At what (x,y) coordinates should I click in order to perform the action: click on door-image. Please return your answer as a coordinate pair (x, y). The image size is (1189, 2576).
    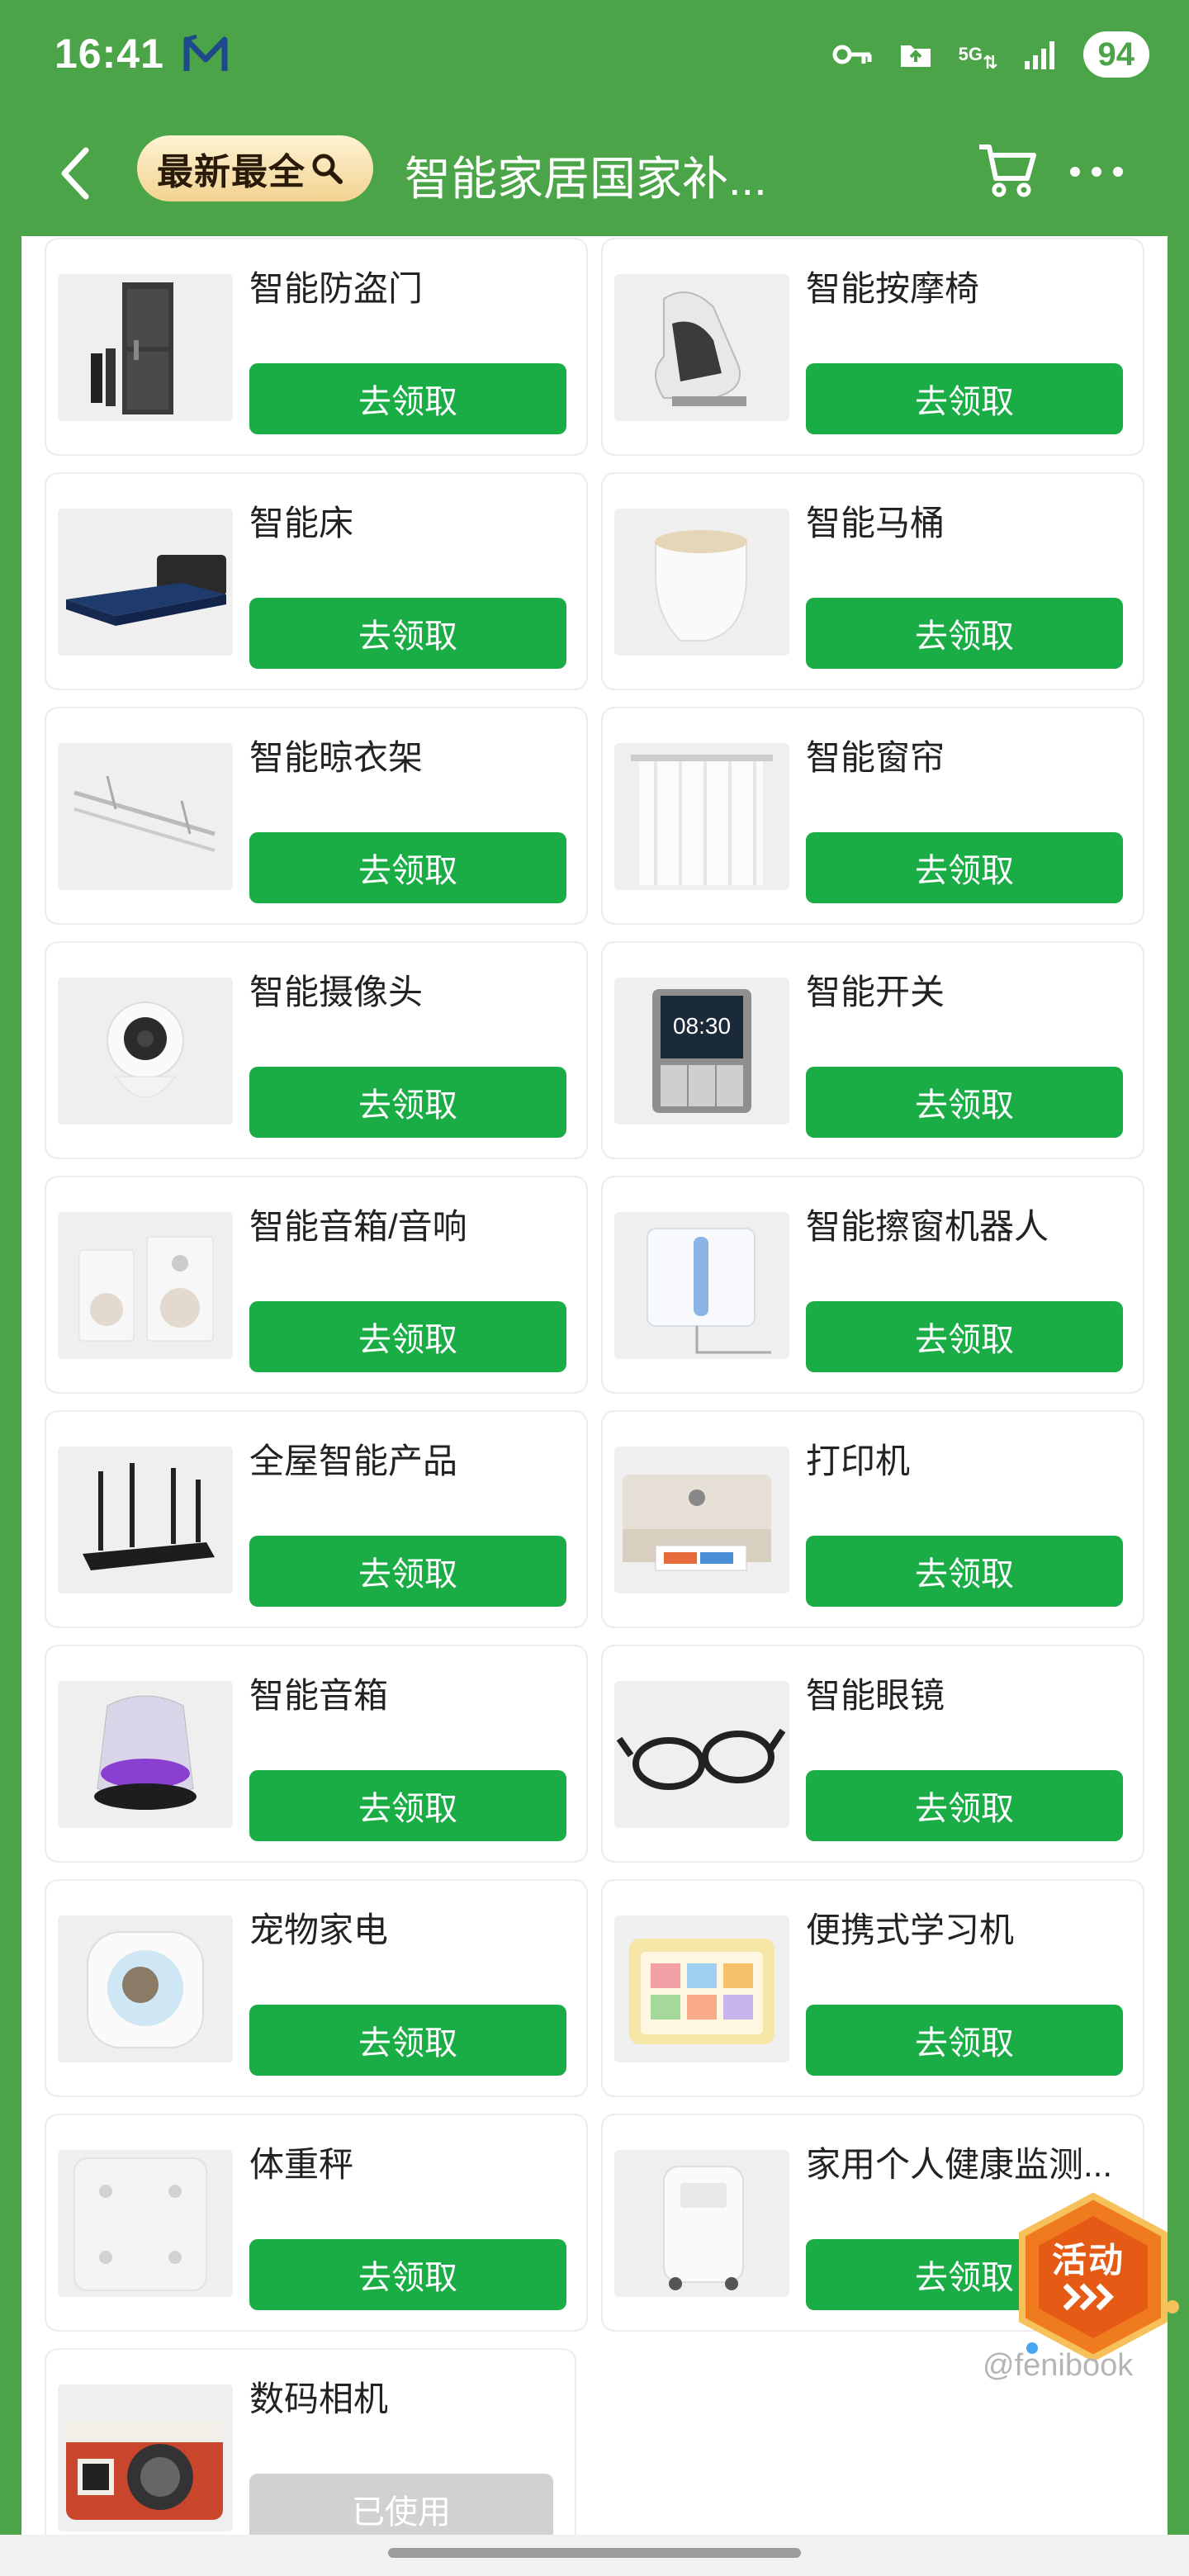
    Looking at the image, I should click on (145, 347).